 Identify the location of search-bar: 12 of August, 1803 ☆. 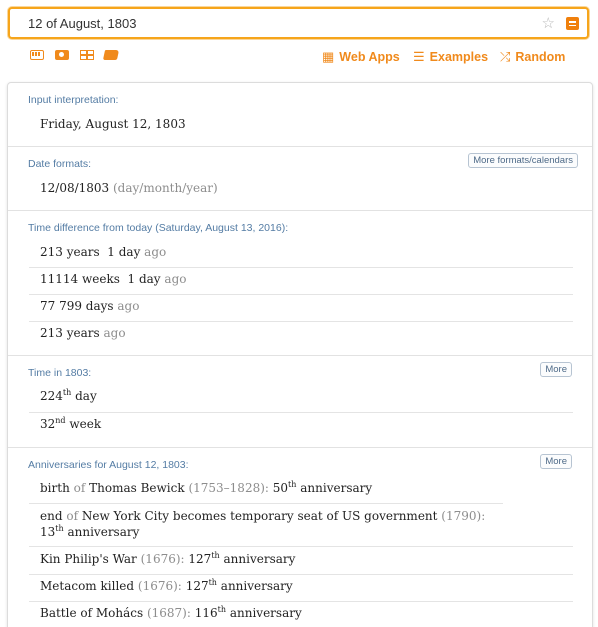
(298, 23).